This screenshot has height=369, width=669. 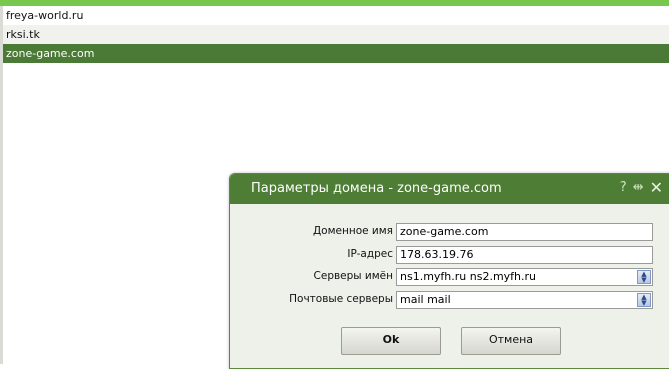 I want to click on domain-row: freya-world.ru, so click(x=336, y=15).